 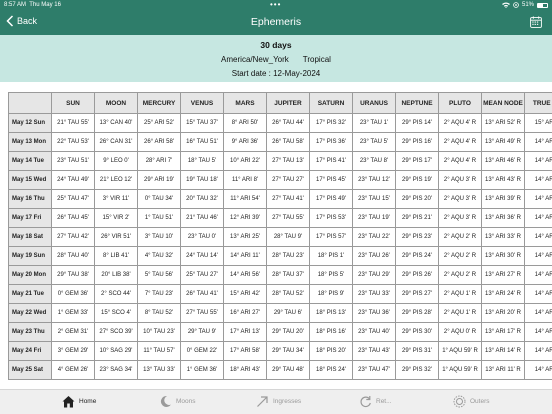 I want to click on position-cell: 29° TAU 34', so click(x=288, y=351).